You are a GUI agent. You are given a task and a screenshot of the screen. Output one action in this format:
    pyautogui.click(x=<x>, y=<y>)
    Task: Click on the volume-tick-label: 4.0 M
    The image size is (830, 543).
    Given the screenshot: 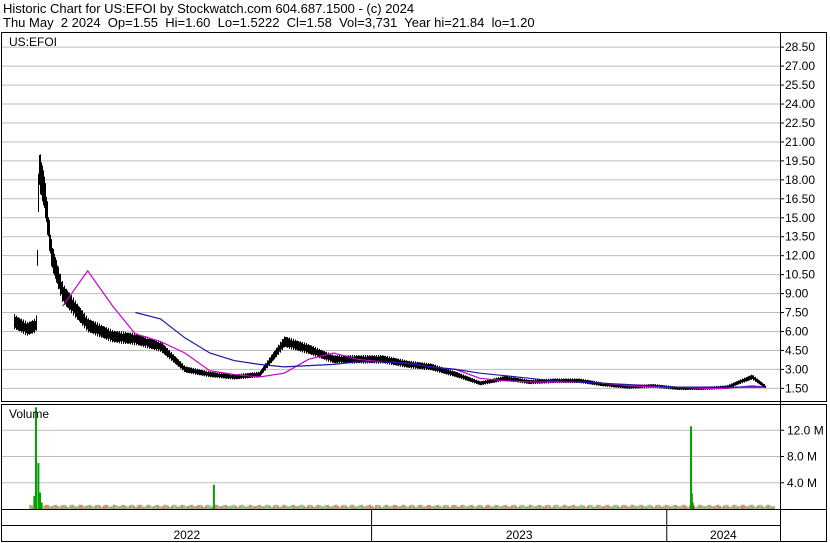 What is the action you would take?
    pyautogui.click(x=802, y=483)
    